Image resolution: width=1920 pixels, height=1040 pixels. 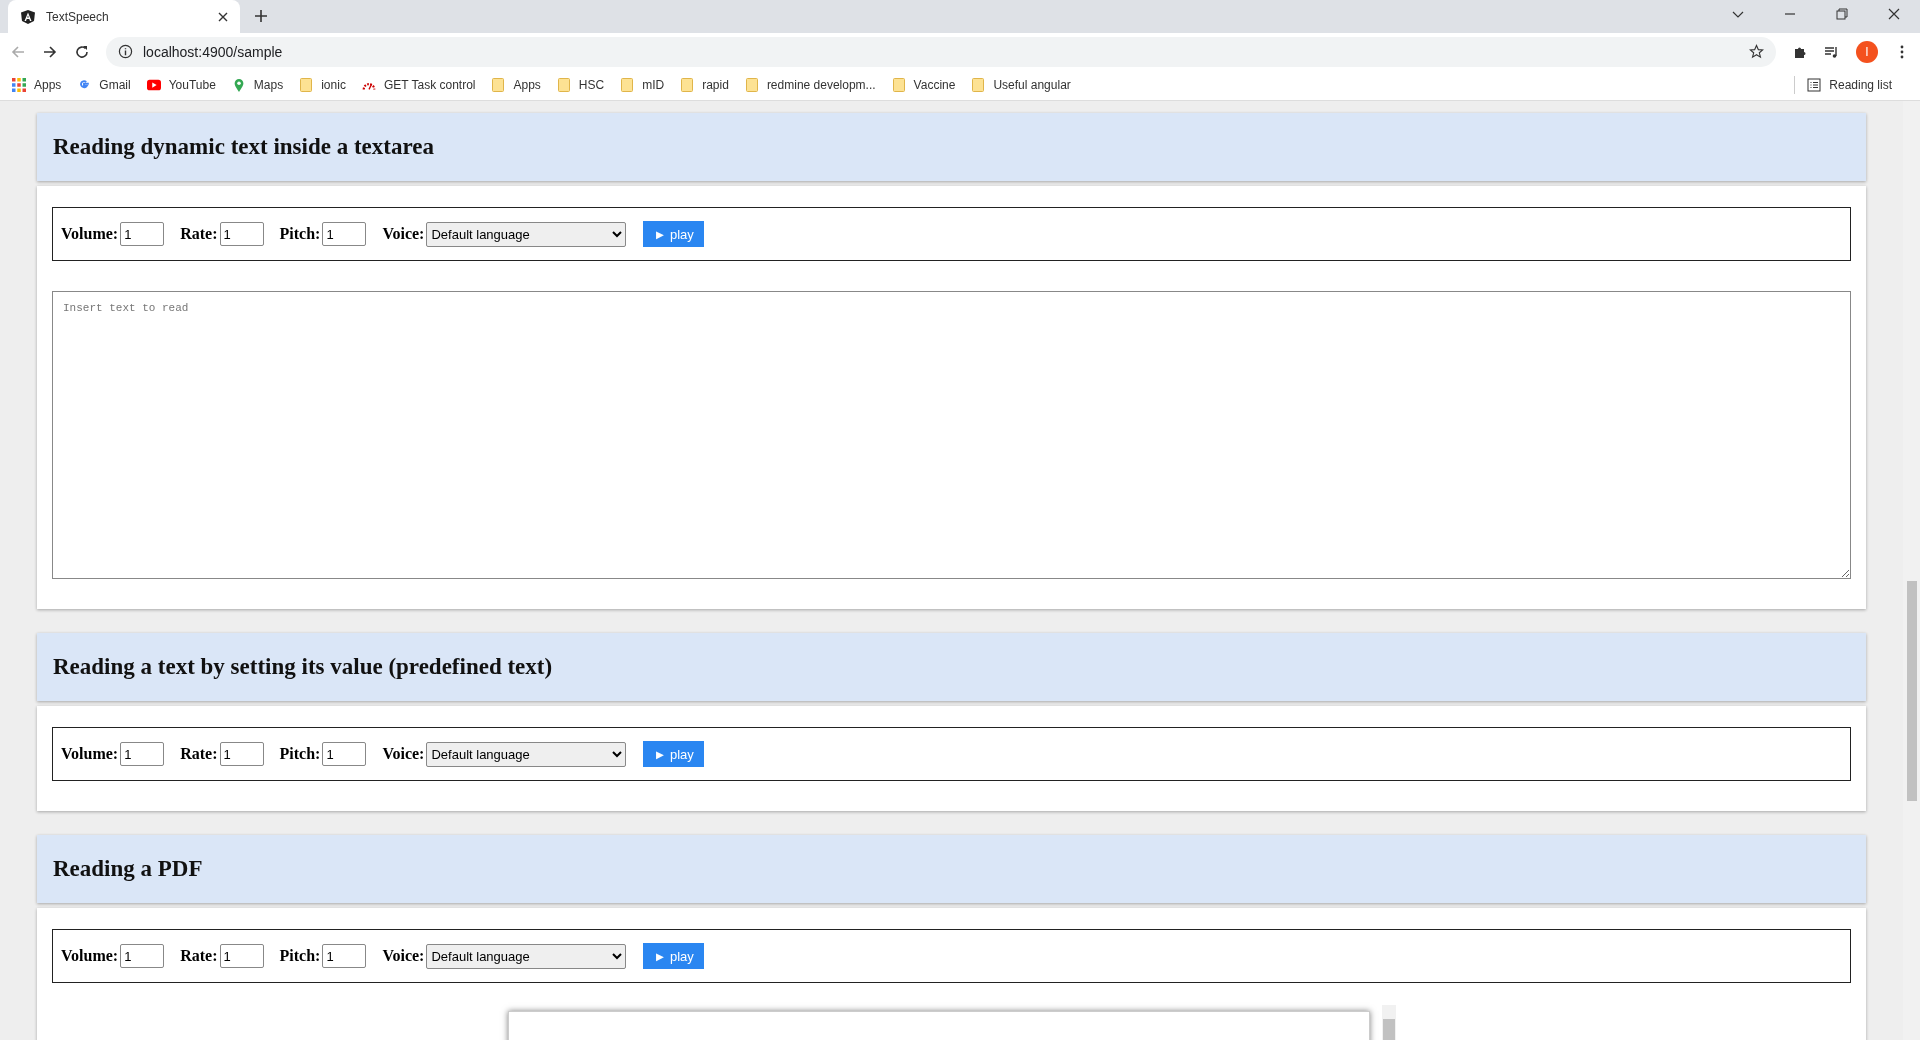 What do you see at coordinates (125, 51) in the screenshot?
I see `info-icon` at bounding box center [125, 51].